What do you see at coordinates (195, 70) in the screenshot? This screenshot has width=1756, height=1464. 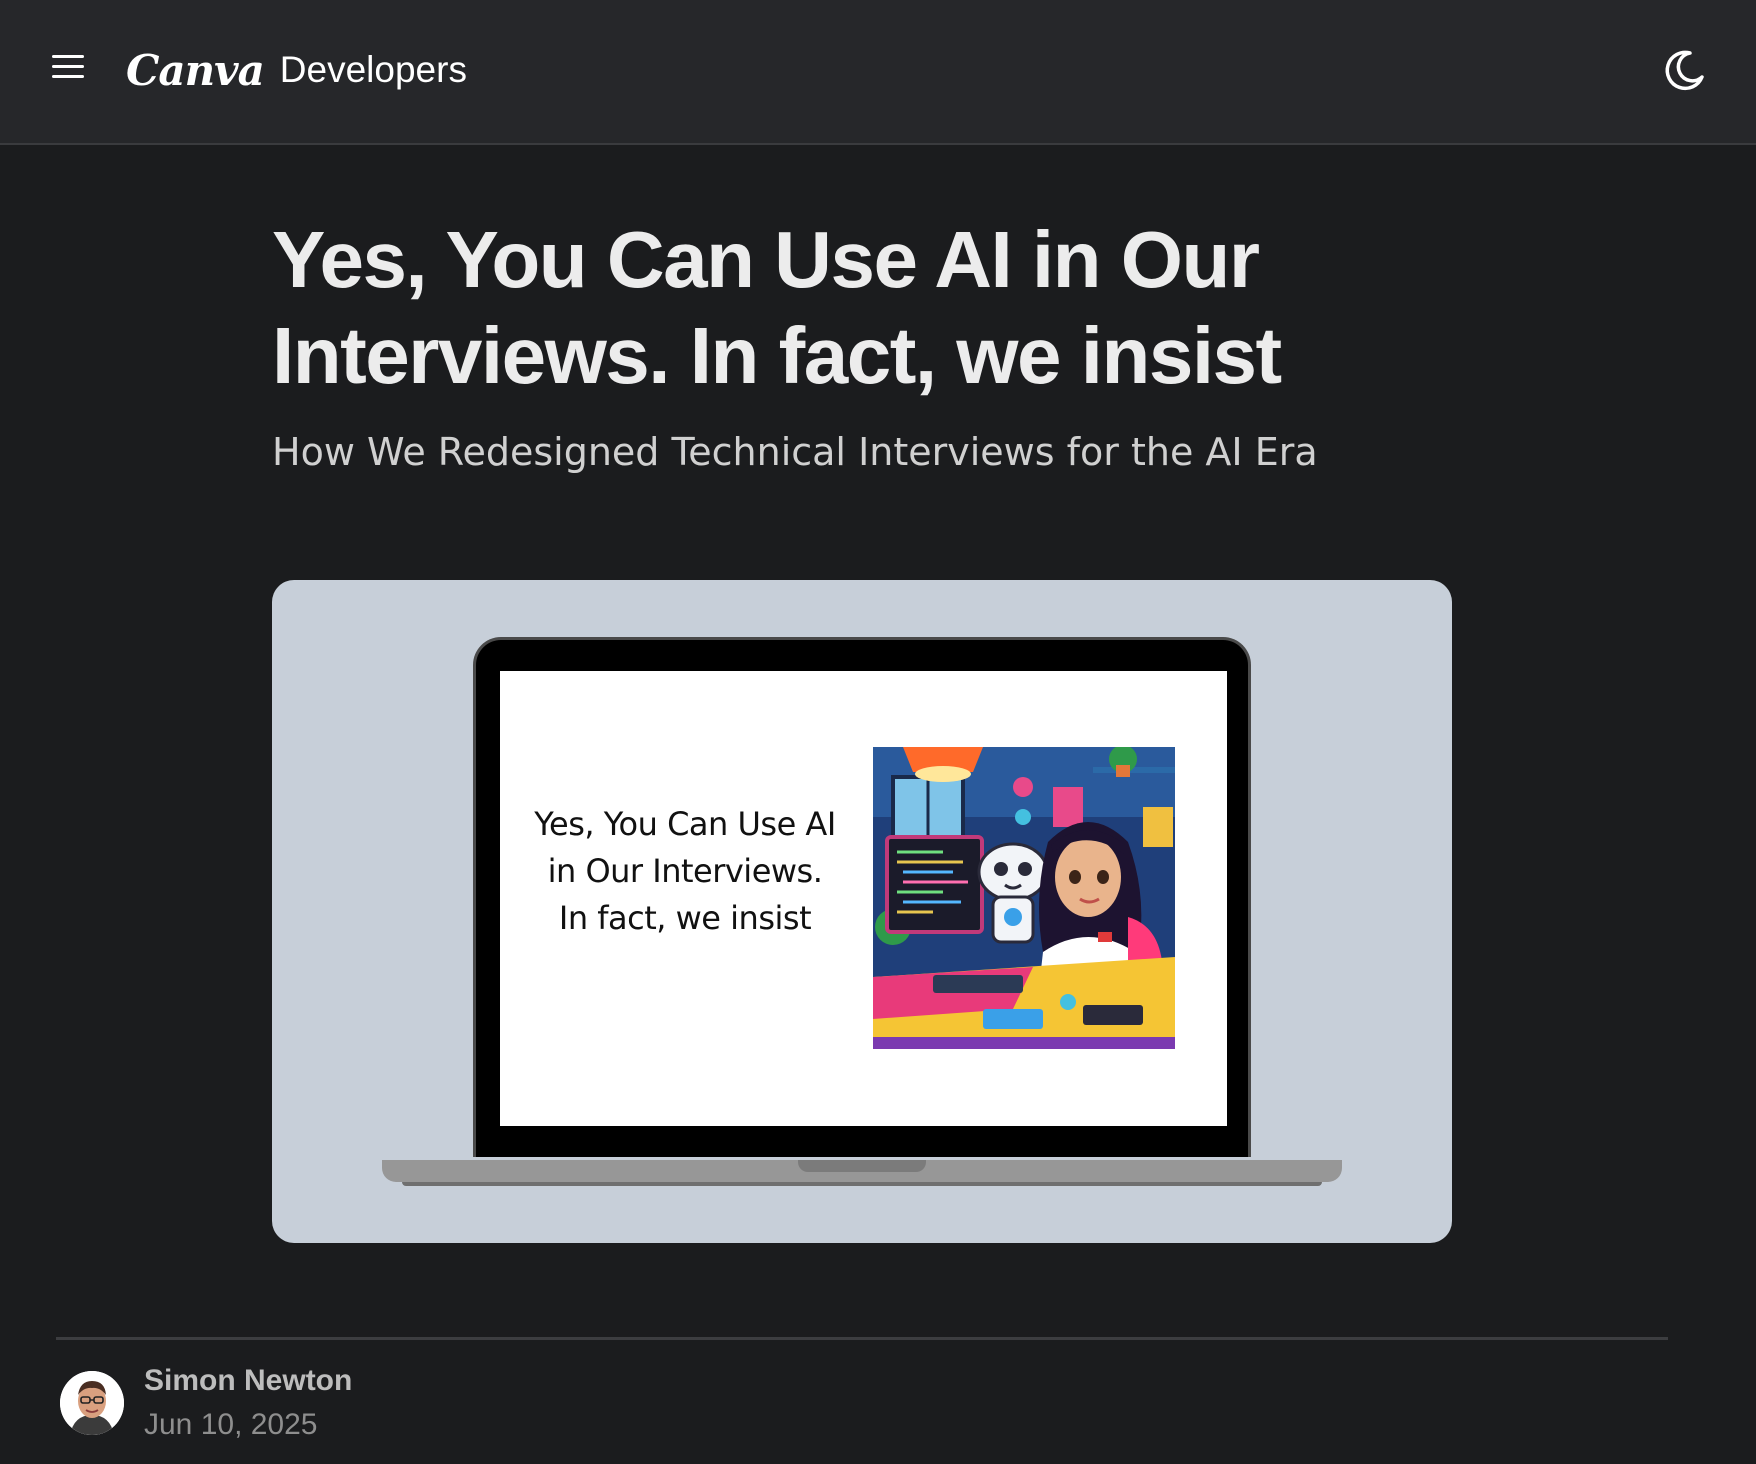 I see `canva-logo: Canva` at bounding box center [195, 70].